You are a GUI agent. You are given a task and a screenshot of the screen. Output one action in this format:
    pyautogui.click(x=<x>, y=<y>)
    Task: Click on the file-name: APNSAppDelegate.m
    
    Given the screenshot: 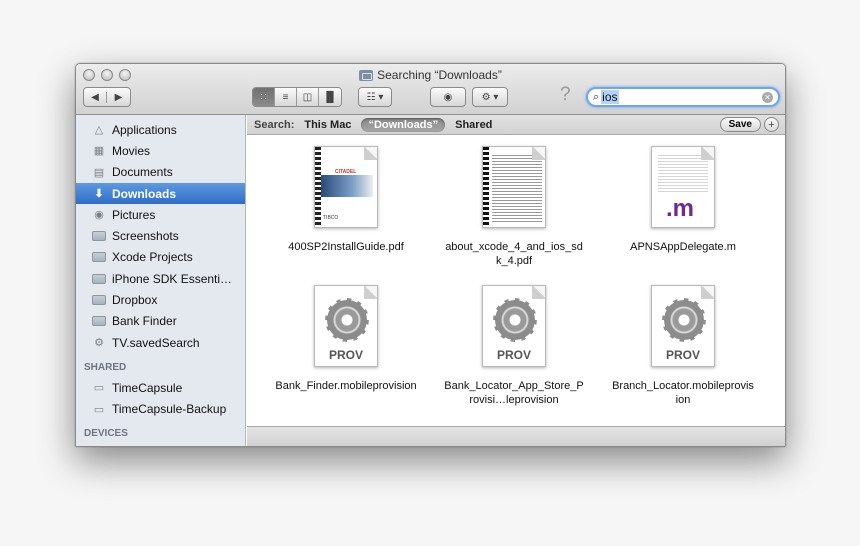 What is the action you would take?
    pyautogui.click(x=683, y=247)
    